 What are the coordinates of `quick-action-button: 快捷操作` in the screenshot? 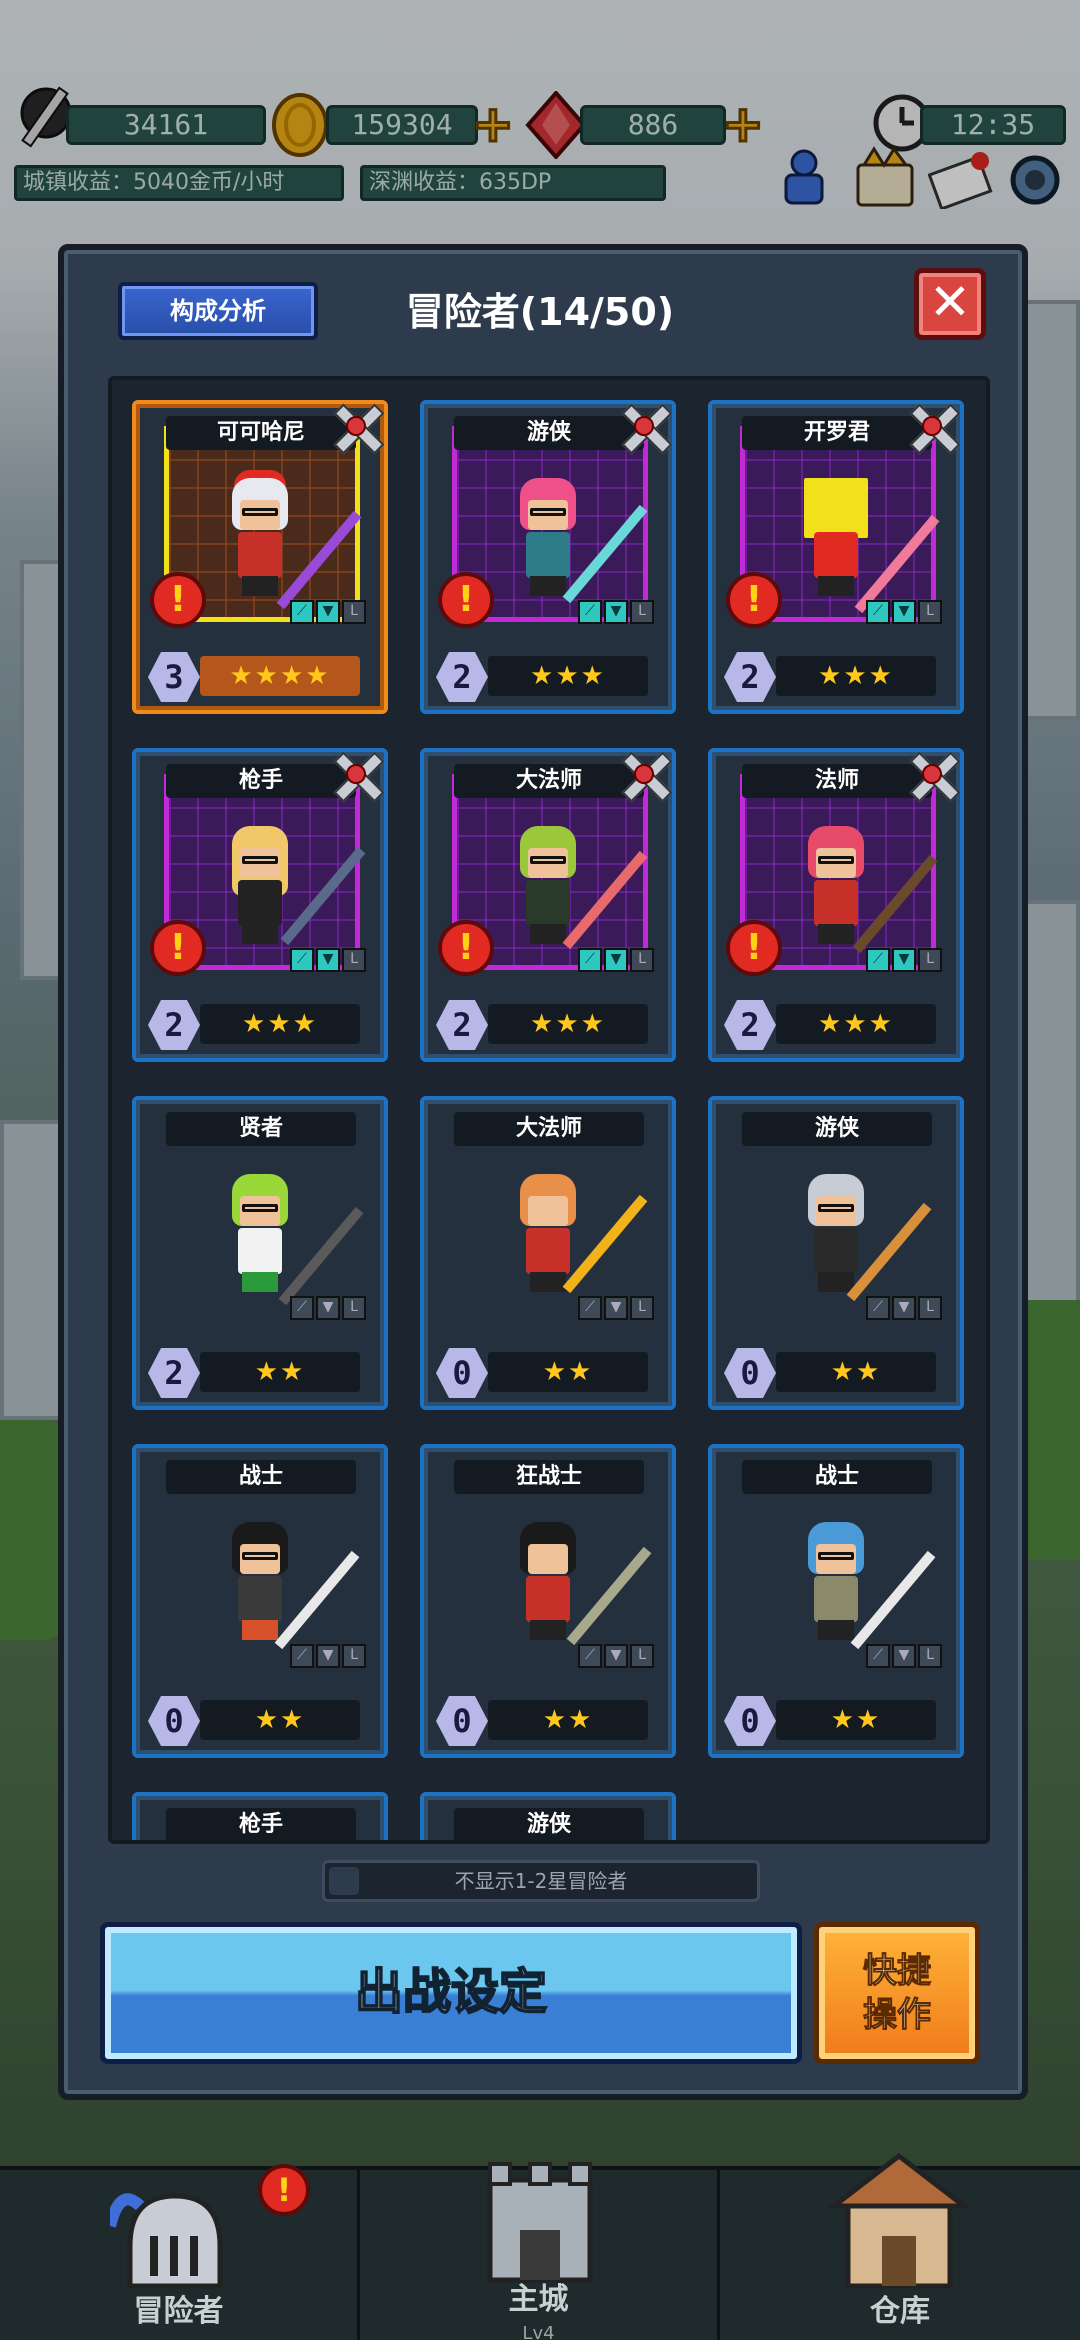 It's located at (897, 1993).